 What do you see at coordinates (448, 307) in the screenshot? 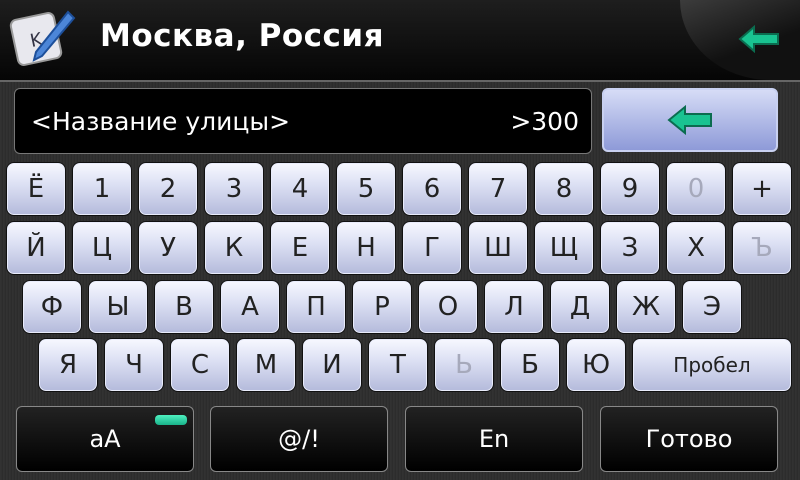
I see `key: О` at bounding box center [448, 307].